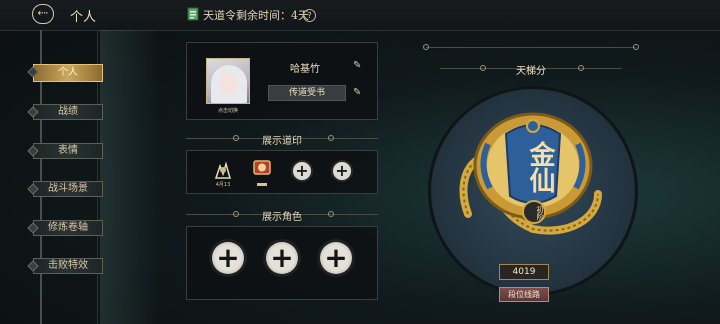 This screenshot has width=720, height=324. I want to click on rank-score: 4019, so click(524, 272).